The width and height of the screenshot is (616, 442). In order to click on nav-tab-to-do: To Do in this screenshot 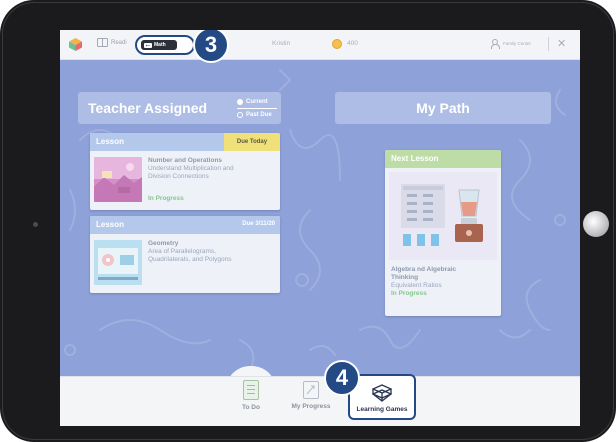, I will do `click(251, 395)`.